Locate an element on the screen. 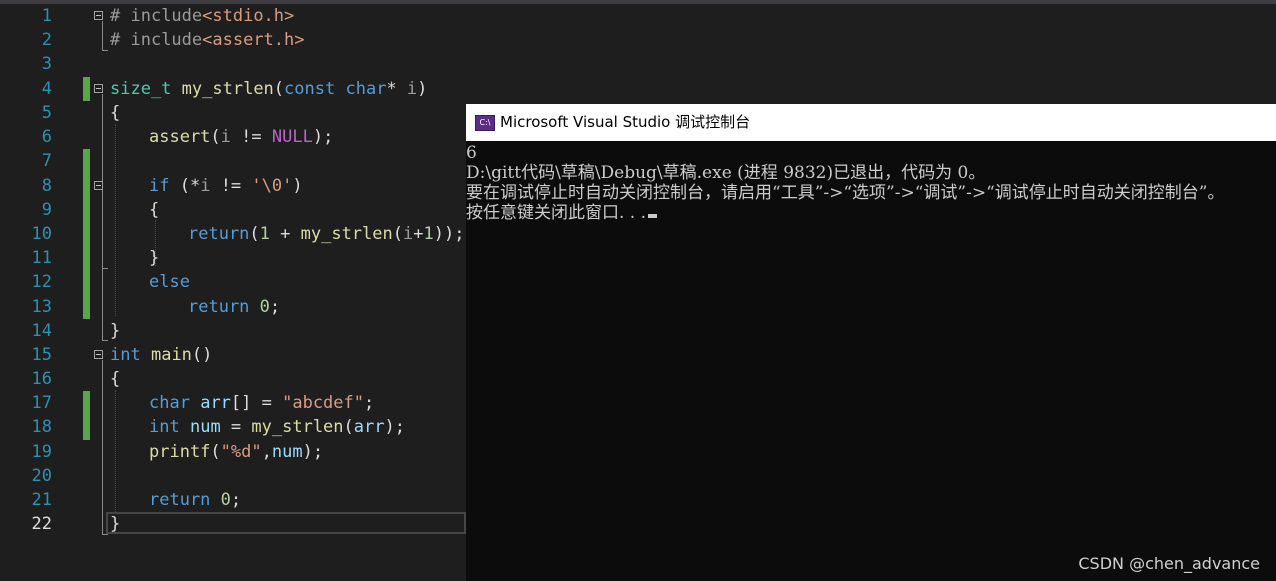 The height and width of the screenshot is (581, 1276). line-number: 3 is located at coordinates (46, 64).